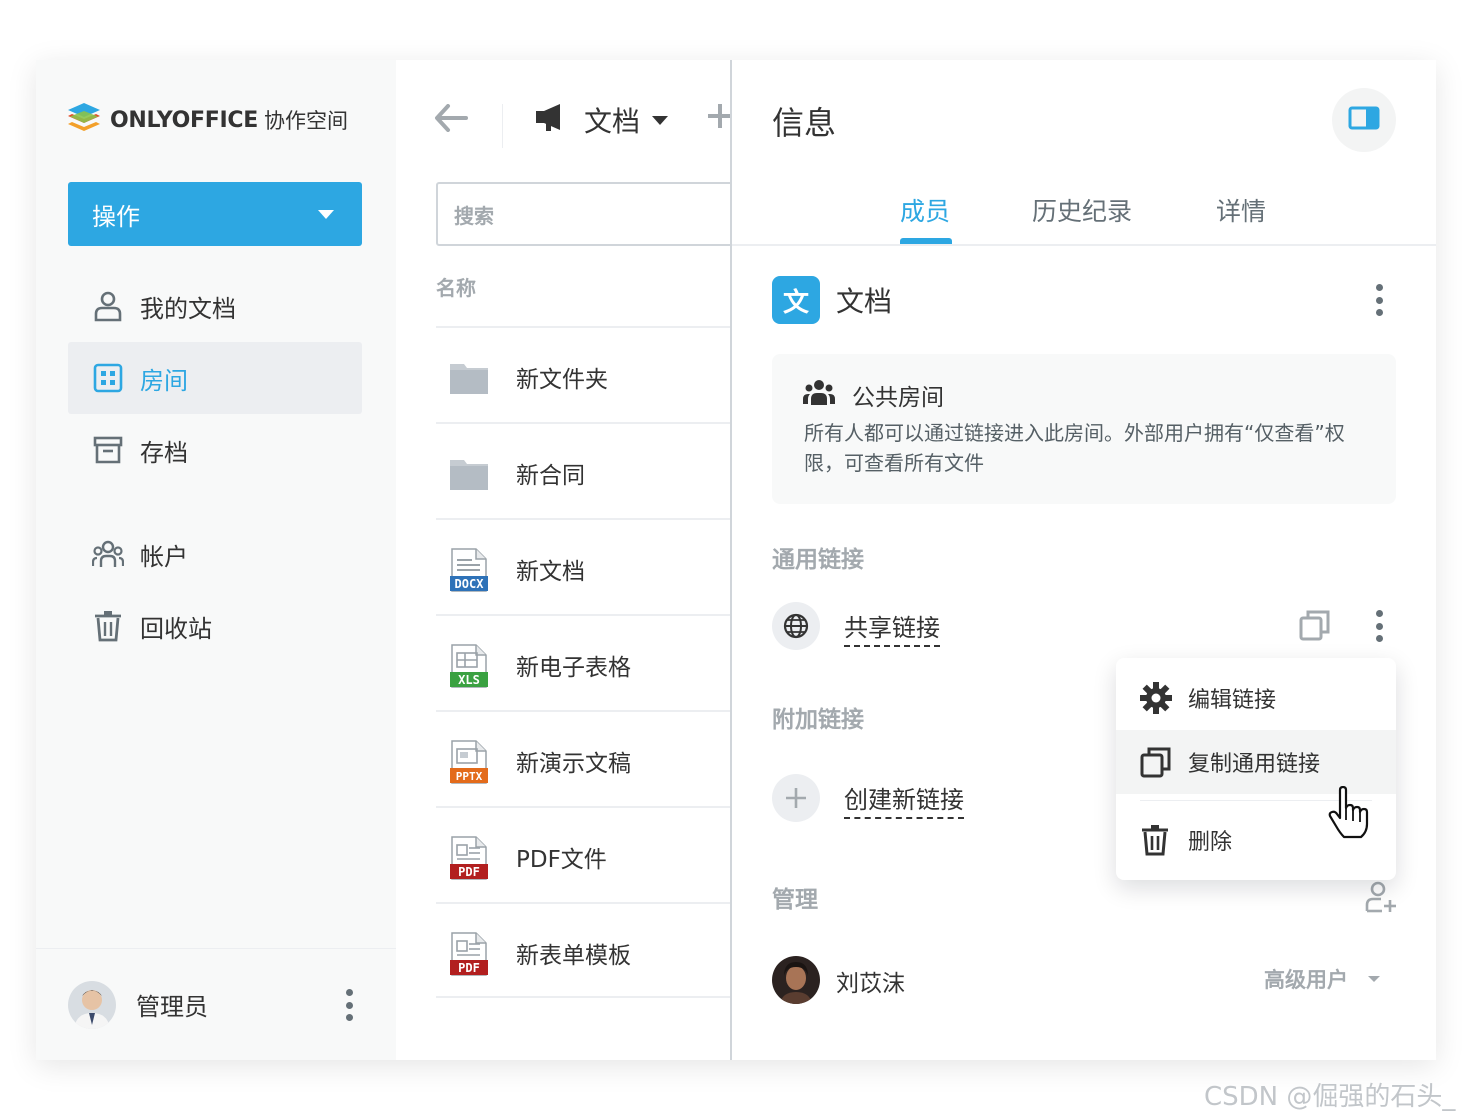 The height and width of the screenshot is (1120, 1472). Describe the element at coordinates (870, 984) in the screenshot. I see `member-name: 刘苡沫` at that location.